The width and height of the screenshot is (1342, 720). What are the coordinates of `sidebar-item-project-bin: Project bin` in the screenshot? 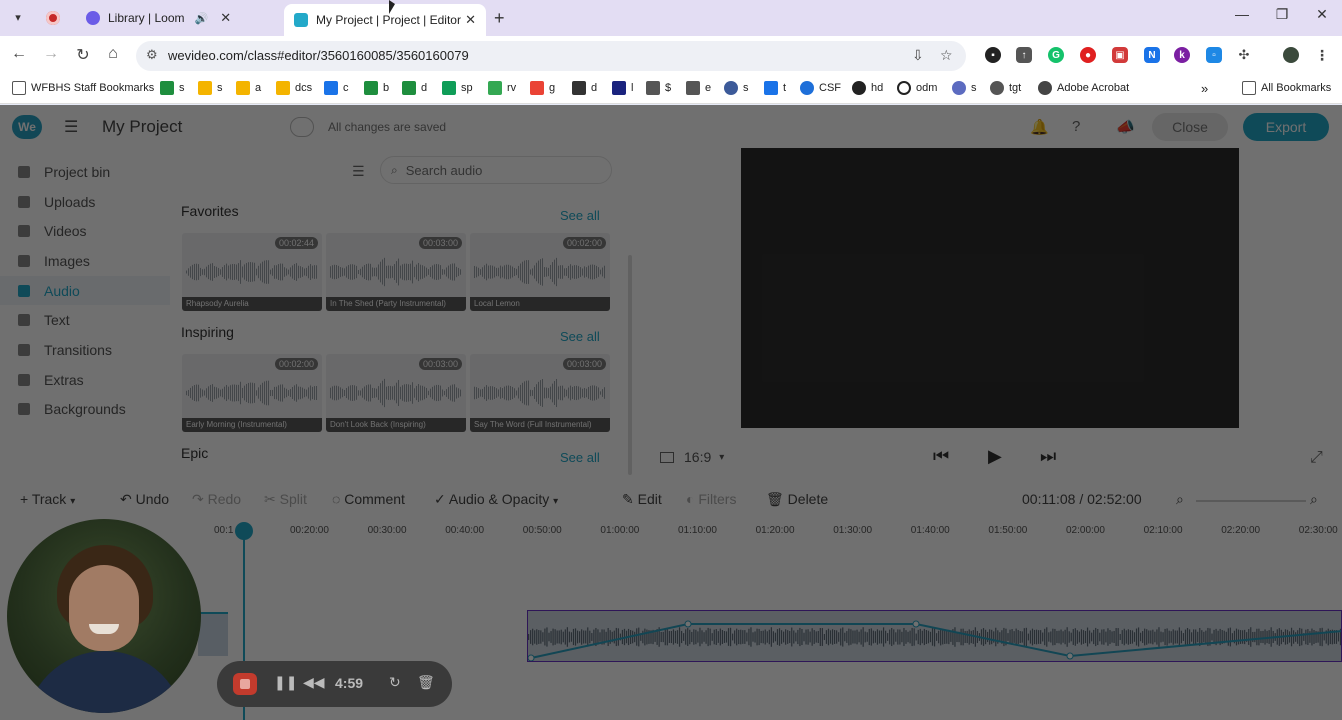 It's located at (85, 172).